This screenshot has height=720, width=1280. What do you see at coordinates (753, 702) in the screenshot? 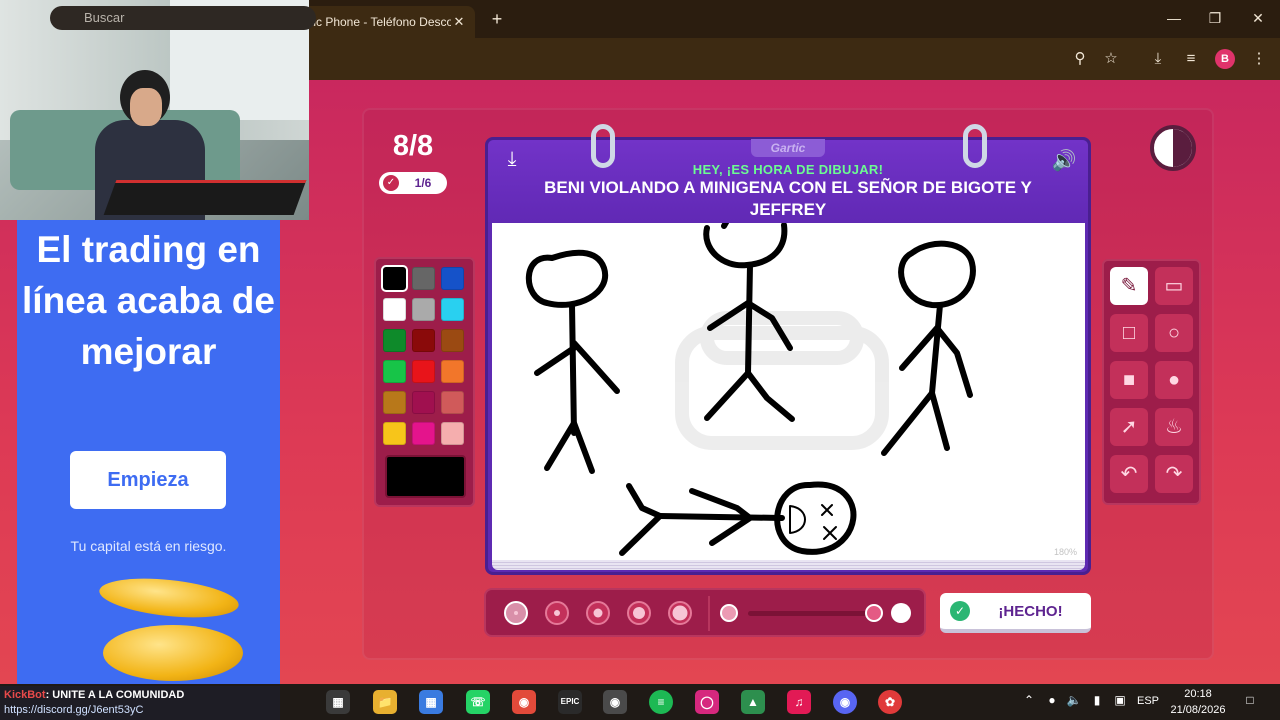
I see `drive-icon: ▲` at bounding box center [753, 702].